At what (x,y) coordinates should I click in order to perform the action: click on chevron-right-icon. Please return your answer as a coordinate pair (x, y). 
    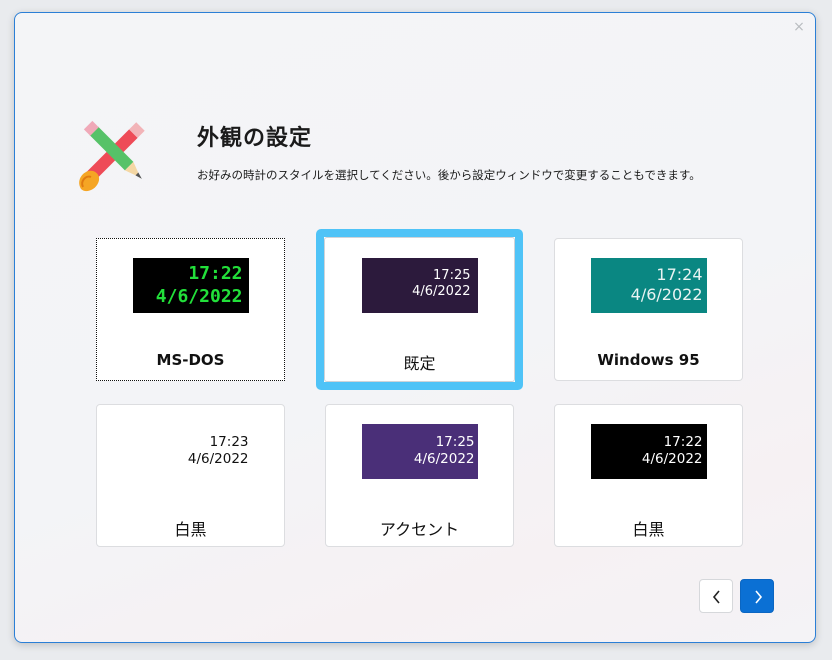
    Looking at the image, I should click on (759, 597).